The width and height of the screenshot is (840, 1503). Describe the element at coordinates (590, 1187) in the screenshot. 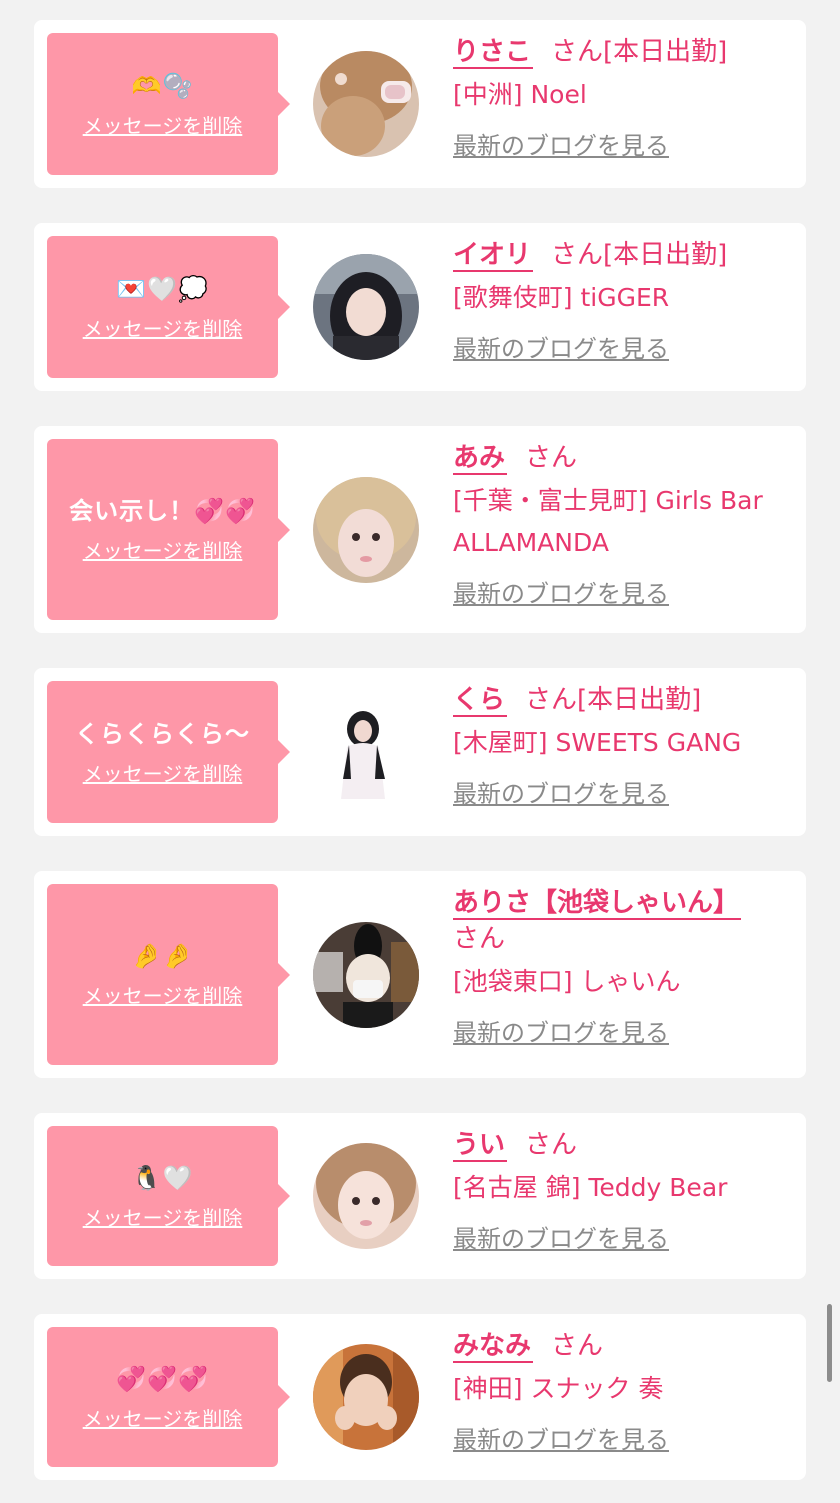

I see `shop-label: [名古屋 錦] Teddy Bear` at that location.